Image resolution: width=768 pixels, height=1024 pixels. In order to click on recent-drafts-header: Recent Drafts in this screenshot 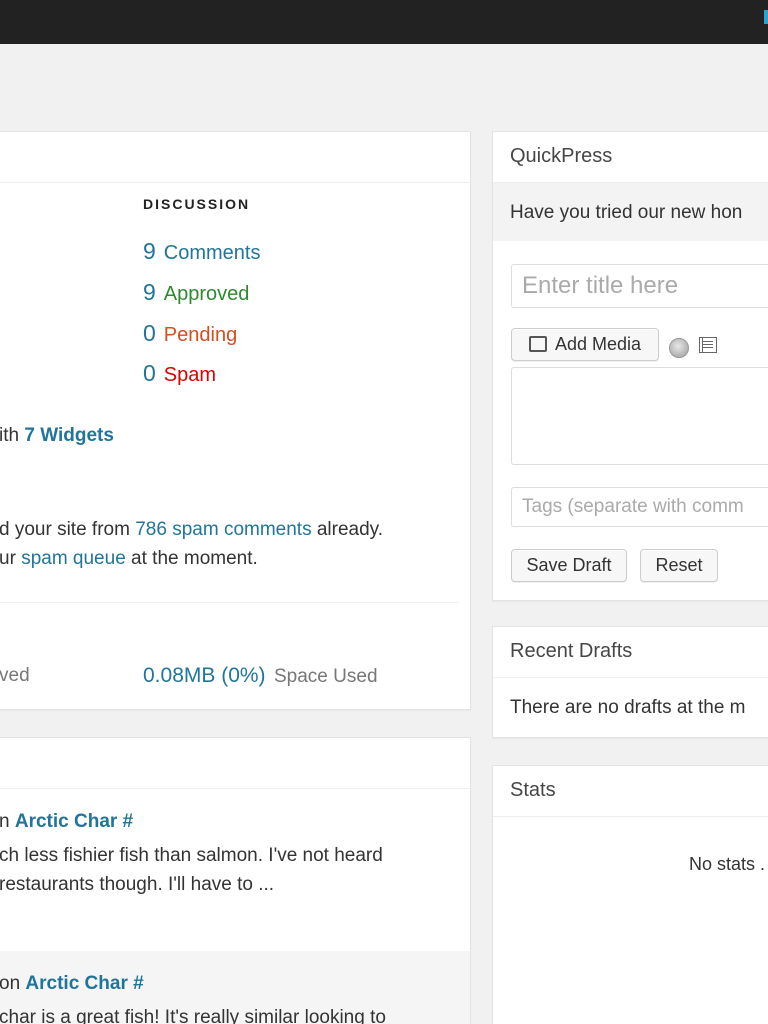, I will do `click(630, 652)`.